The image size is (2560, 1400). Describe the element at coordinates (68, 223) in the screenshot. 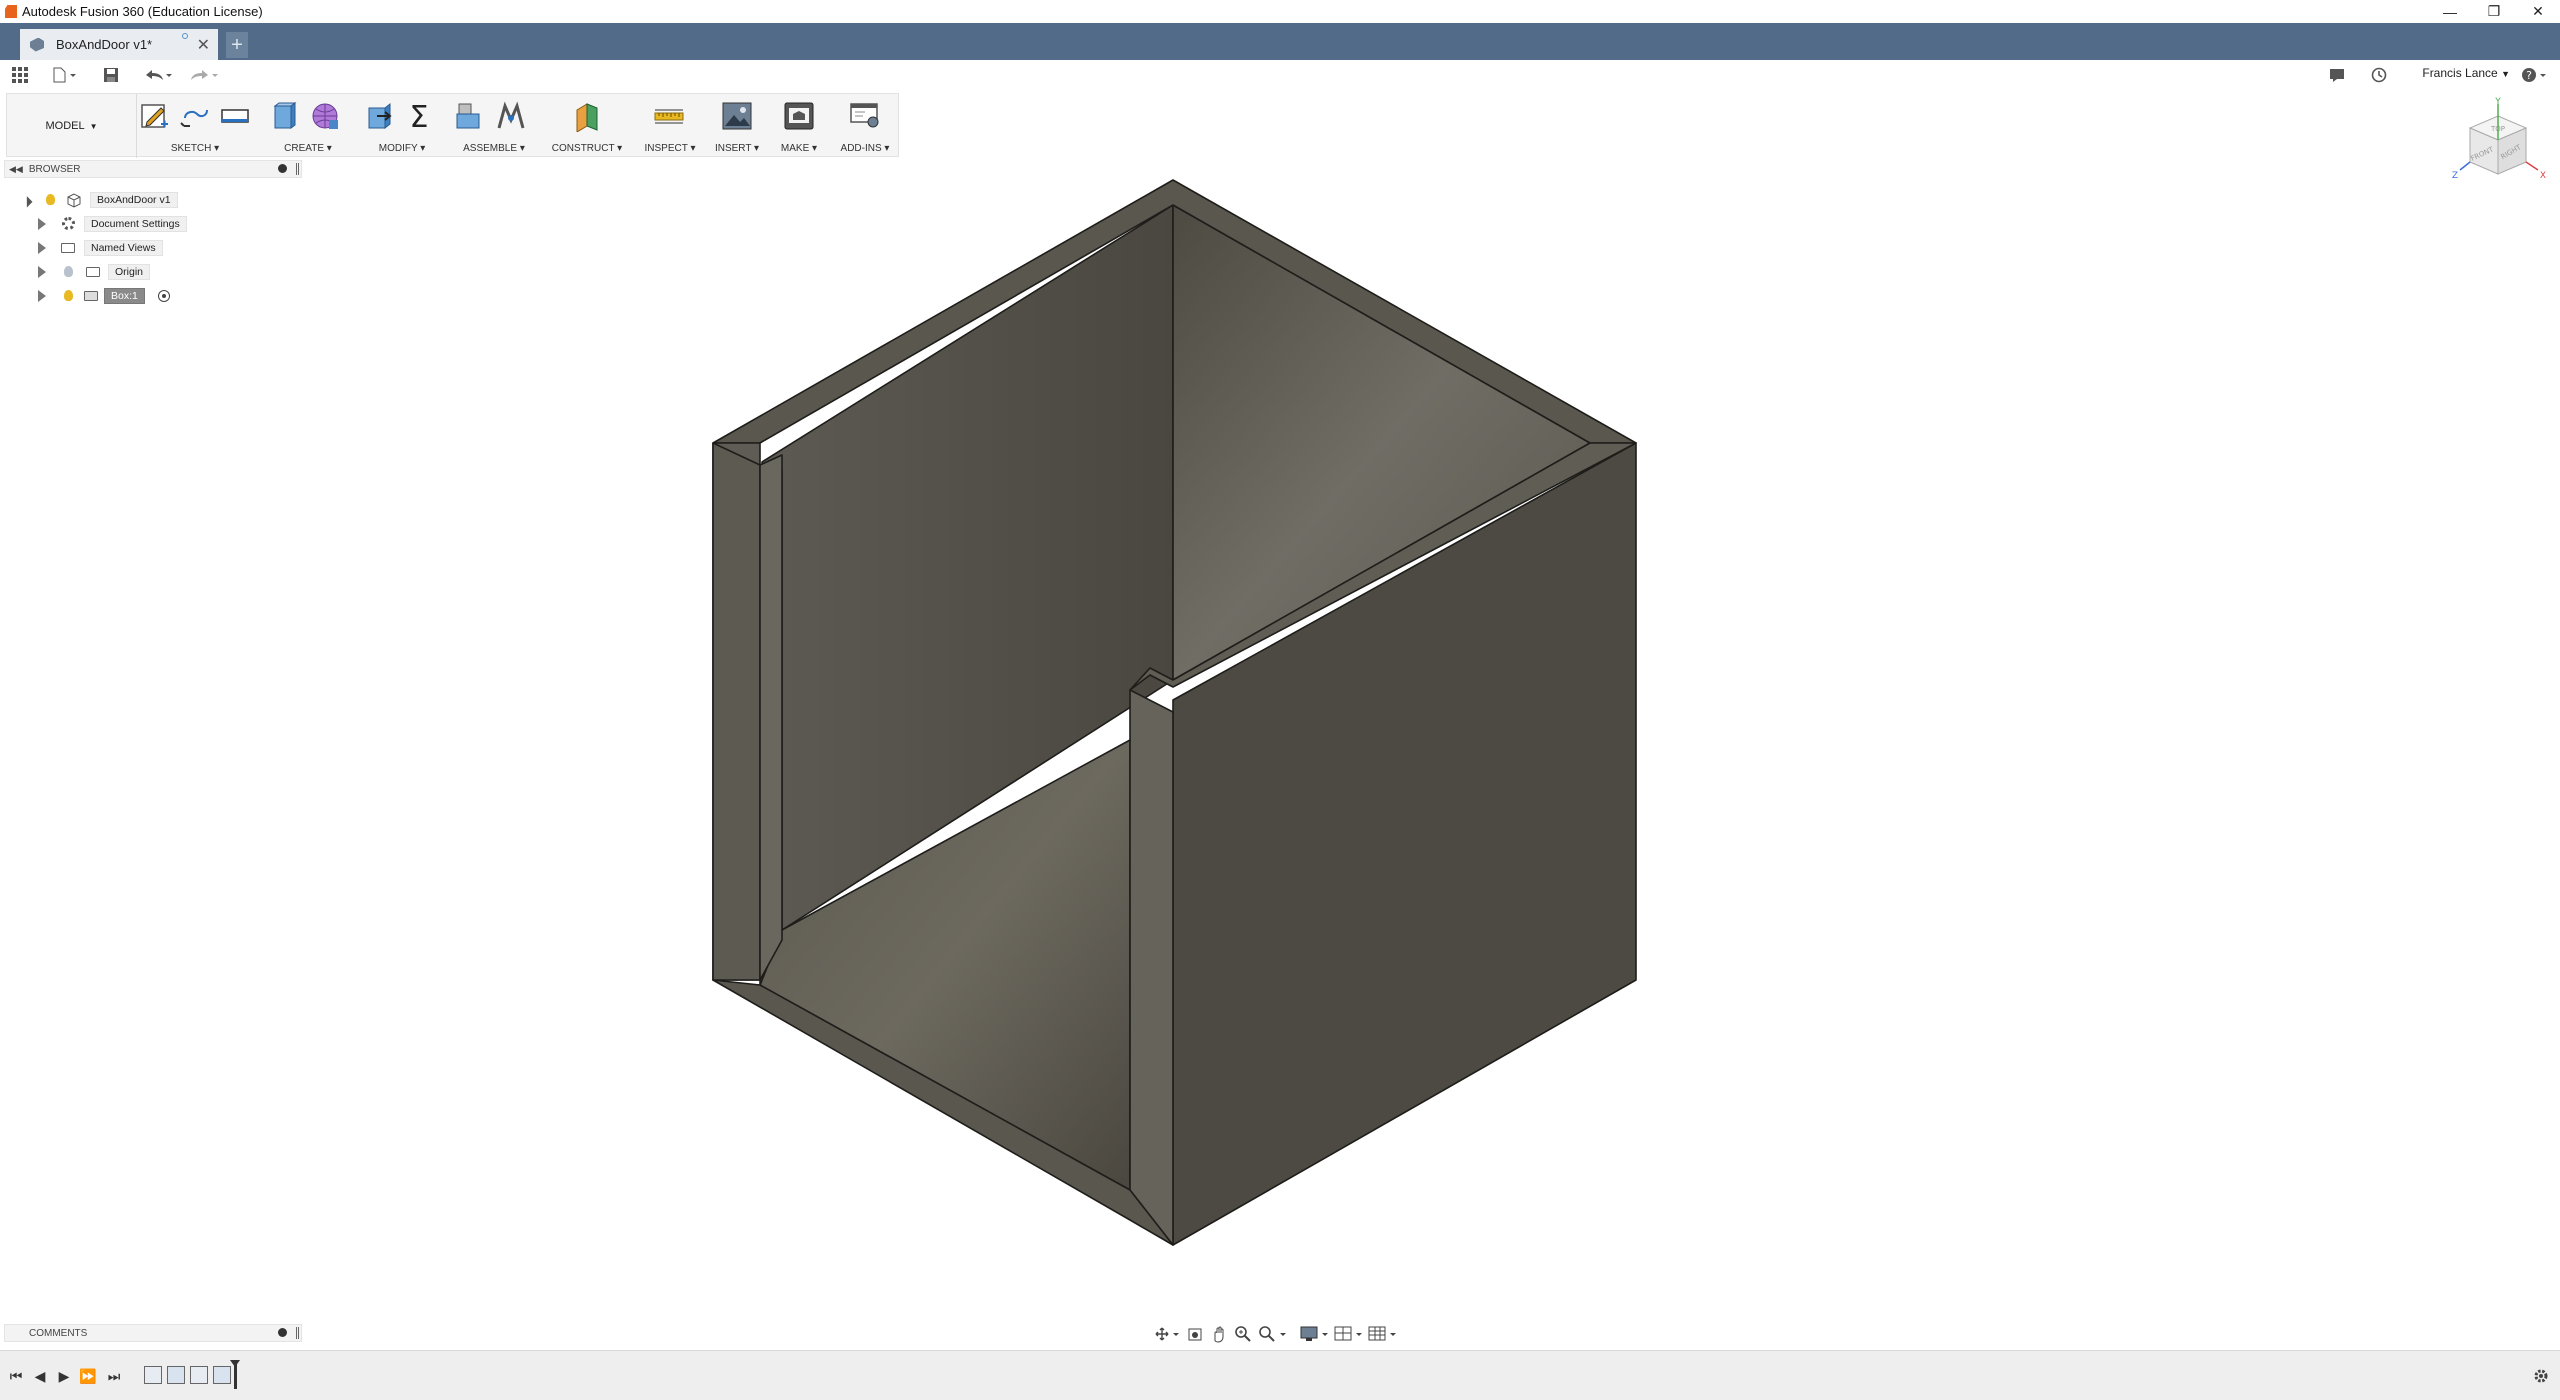

I see `gear-icon` at that location.